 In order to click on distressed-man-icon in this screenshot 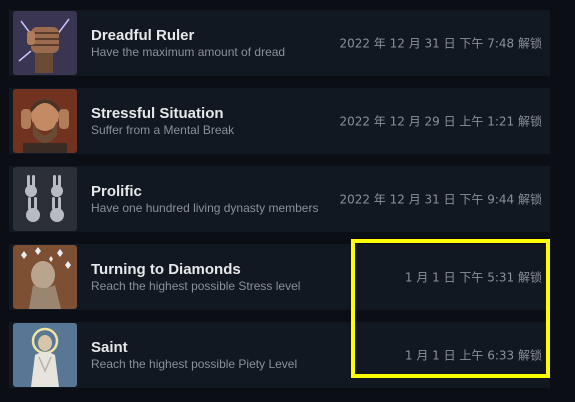, I will do `click(45, 121)`.